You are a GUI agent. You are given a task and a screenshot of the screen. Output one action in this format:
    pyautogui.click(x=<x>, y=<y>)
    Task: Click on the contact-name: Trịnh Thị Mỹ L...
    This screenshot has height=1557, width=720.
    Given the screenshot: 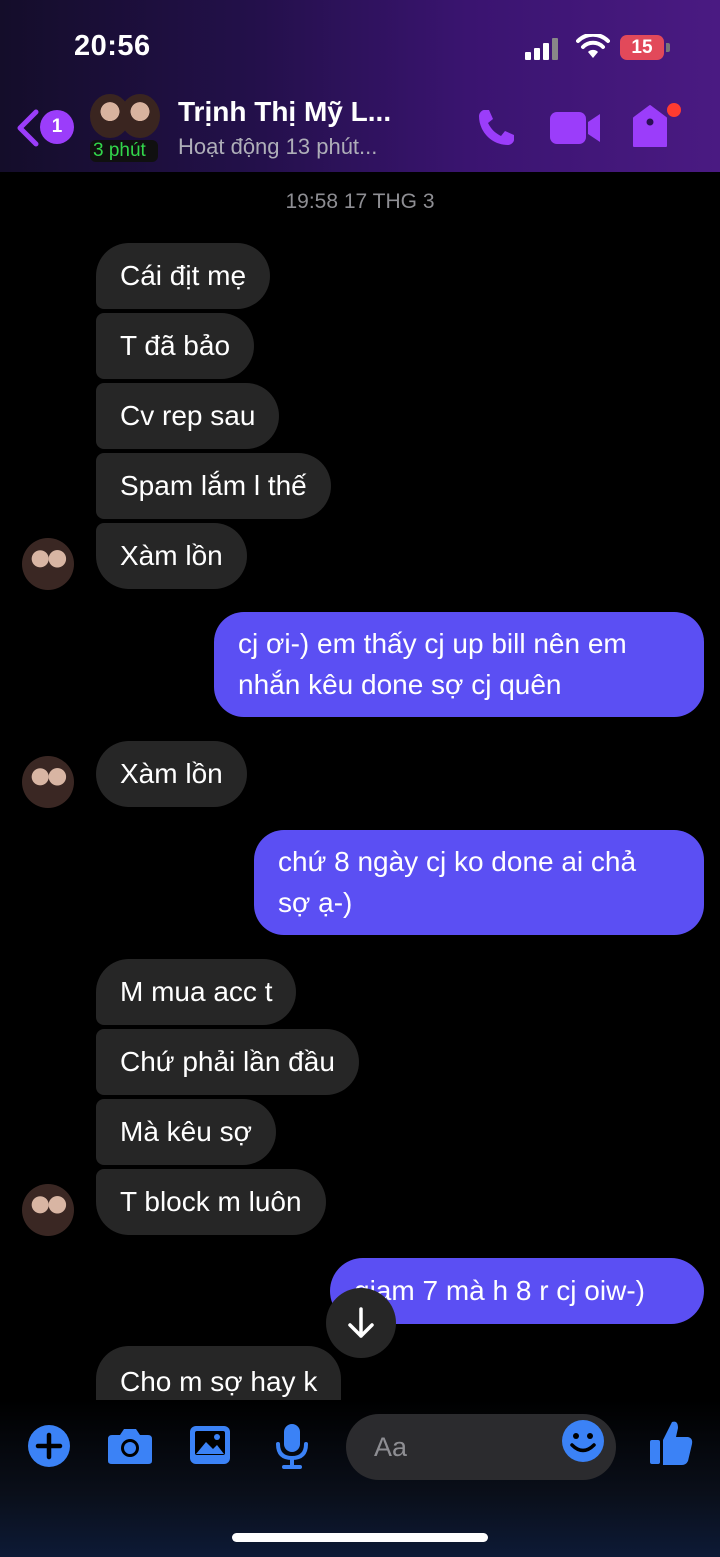 What is the action you would take?
    pyautogui.click(x=284, y=112)
    